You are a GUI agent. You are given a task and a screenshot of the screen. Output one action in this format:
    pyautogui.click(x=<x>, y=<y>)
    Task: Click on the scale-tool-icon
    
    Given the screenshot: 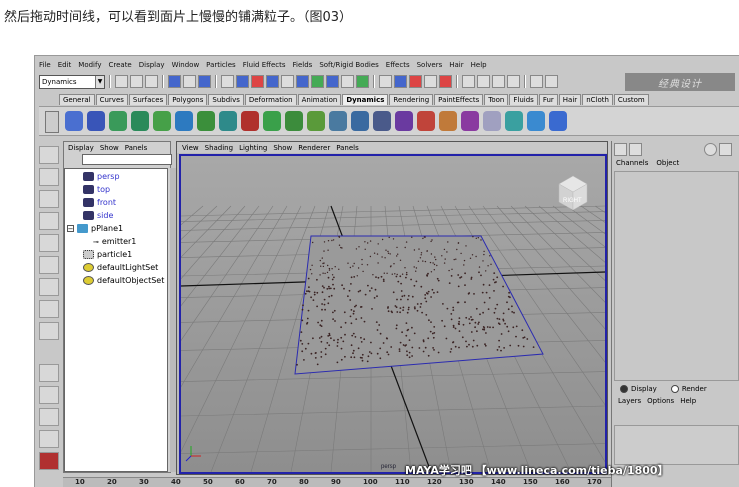 What is the action you would take?
    pyautogui.click(x=49, y=265)
    